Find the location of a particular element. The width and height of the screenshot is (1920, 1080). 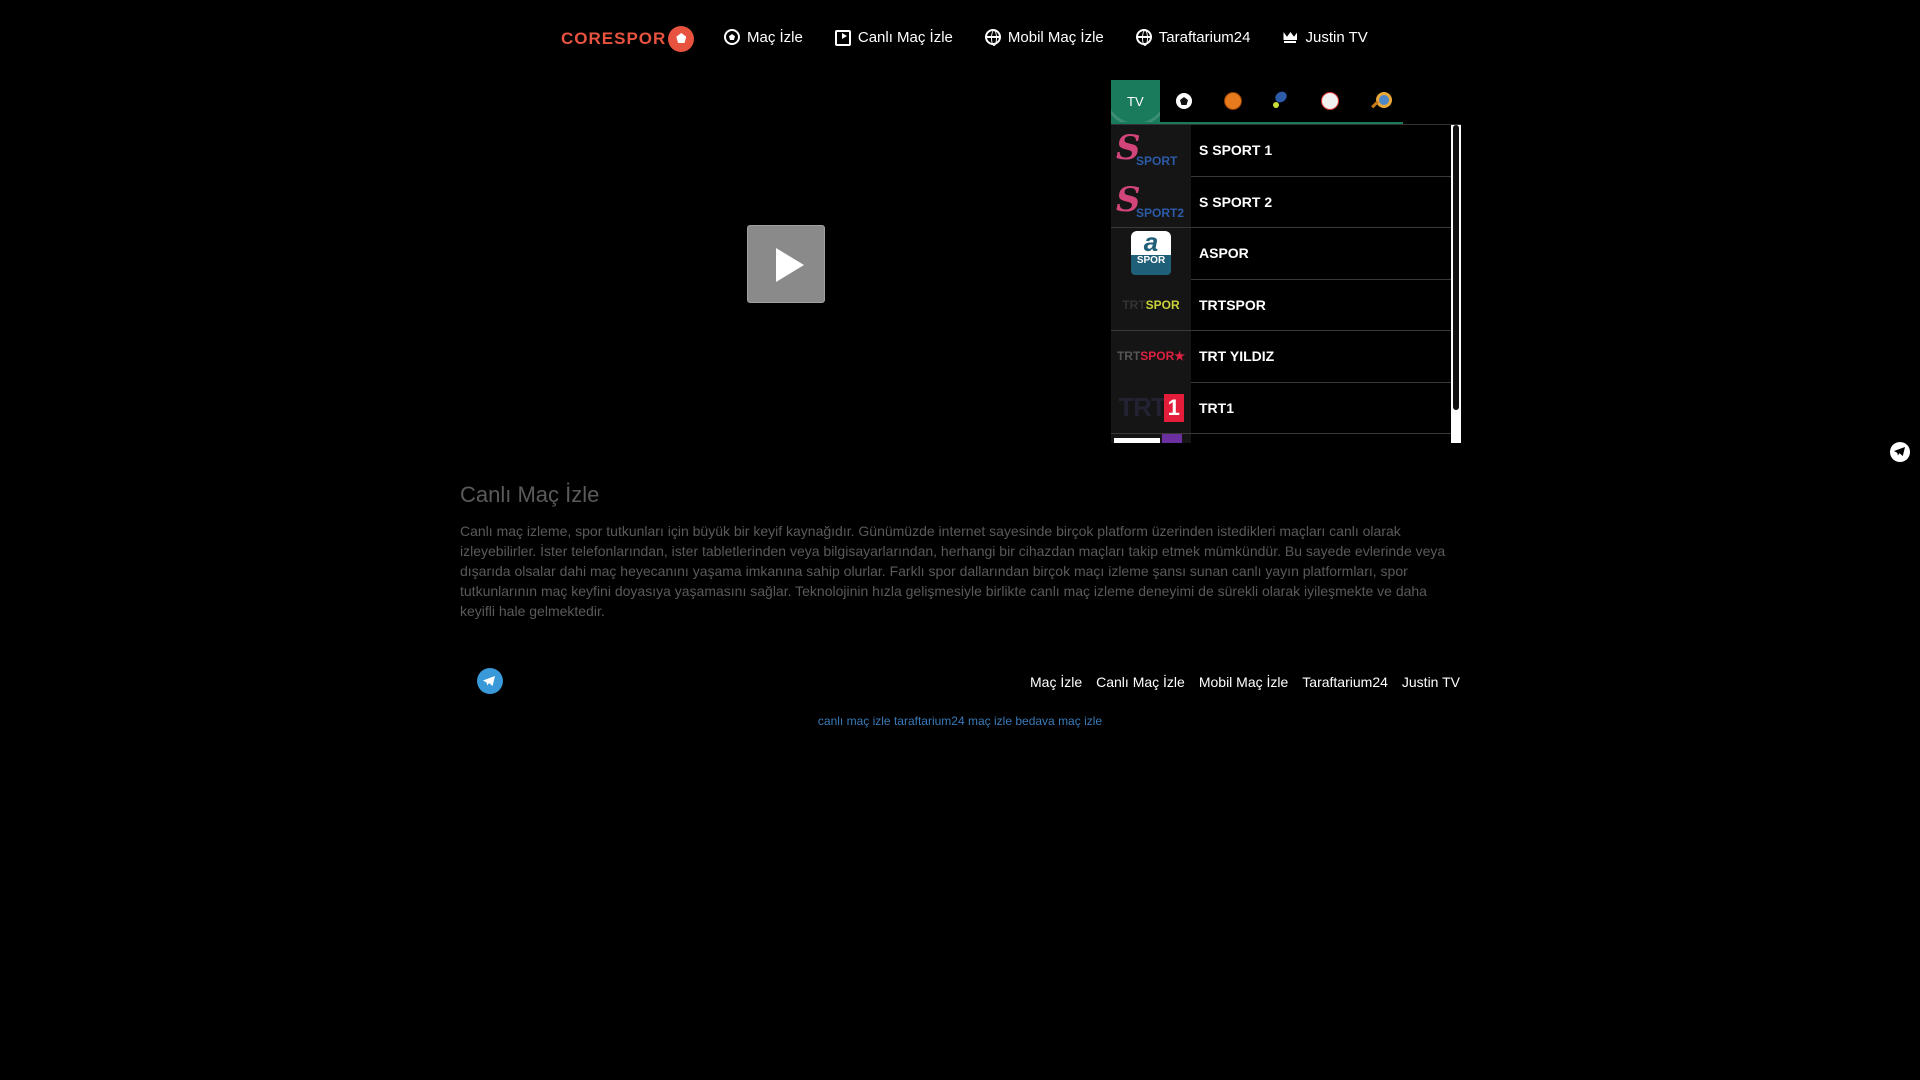

tennis-icon is located at coordinates (1281, 101).